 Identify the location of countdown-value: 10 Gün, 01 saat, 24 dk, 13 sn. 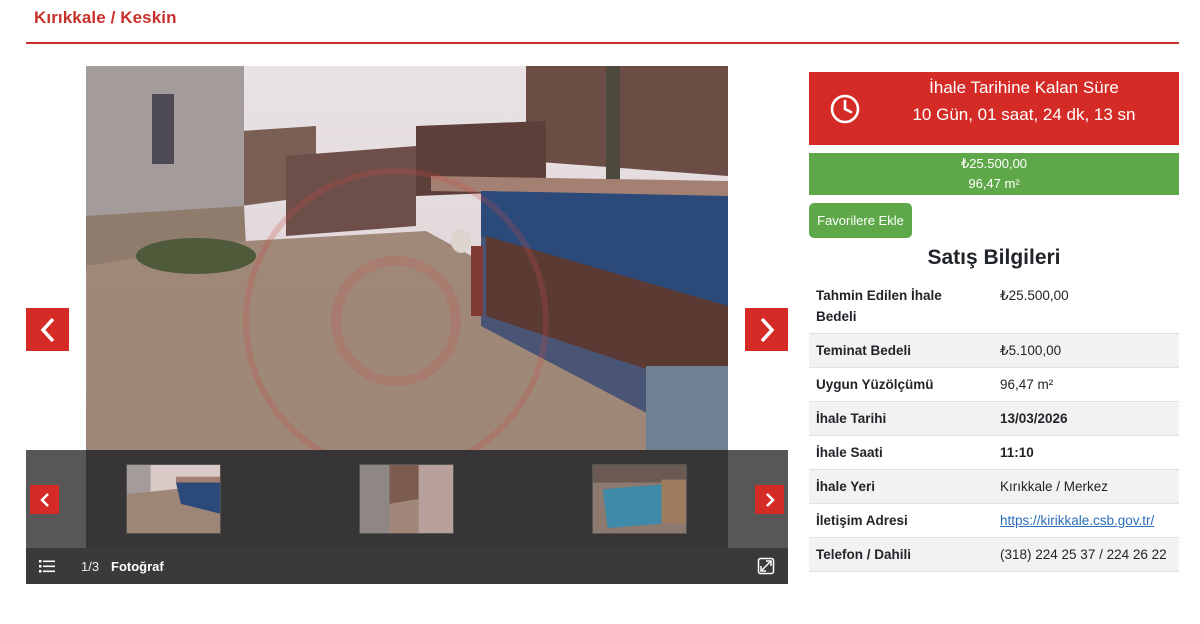
(1024, 114).